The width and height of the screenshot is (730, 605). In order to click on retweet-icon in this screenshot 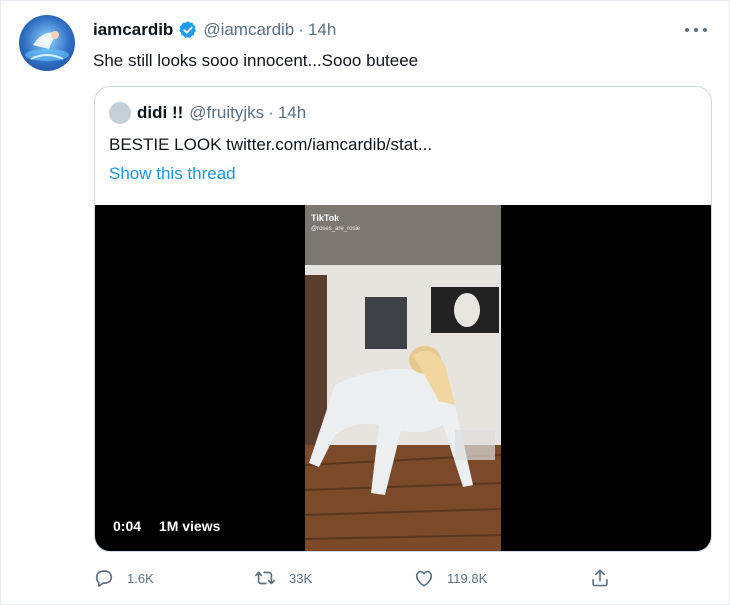, I will do `click(265, 578)`.